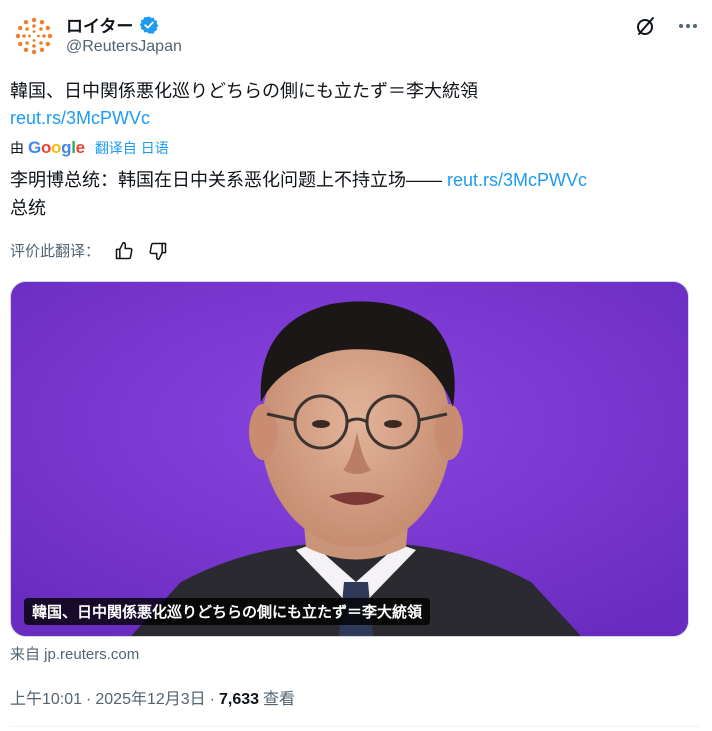  Describe the element at coordinates (239, 699) in the screenshot. I see `views-count: 7,633` at that location.